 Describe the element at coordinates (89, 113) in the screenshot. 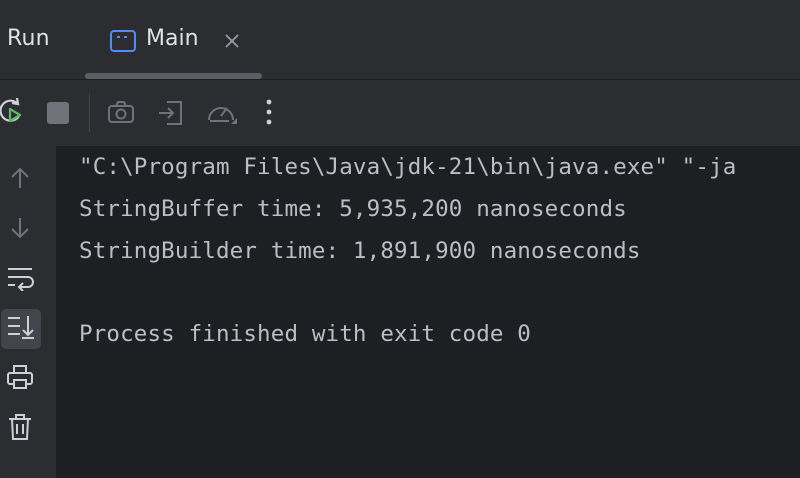

I see `toolbar-separator` at that location.